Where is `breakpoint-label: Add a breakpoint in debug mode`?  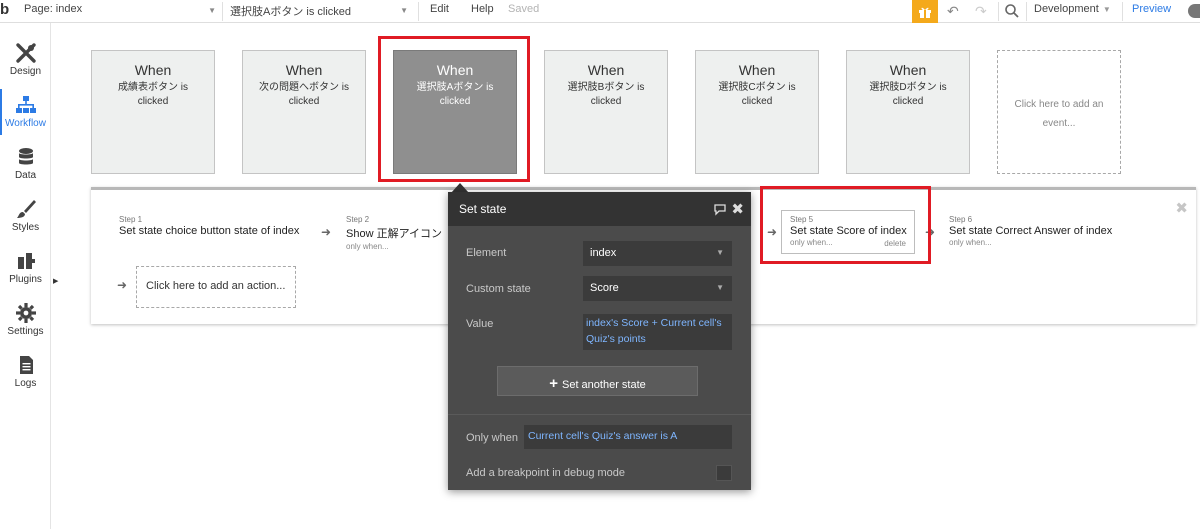
breakpoint-label: Add a breakpoint in debug mode is located at coordinates (546, 473).